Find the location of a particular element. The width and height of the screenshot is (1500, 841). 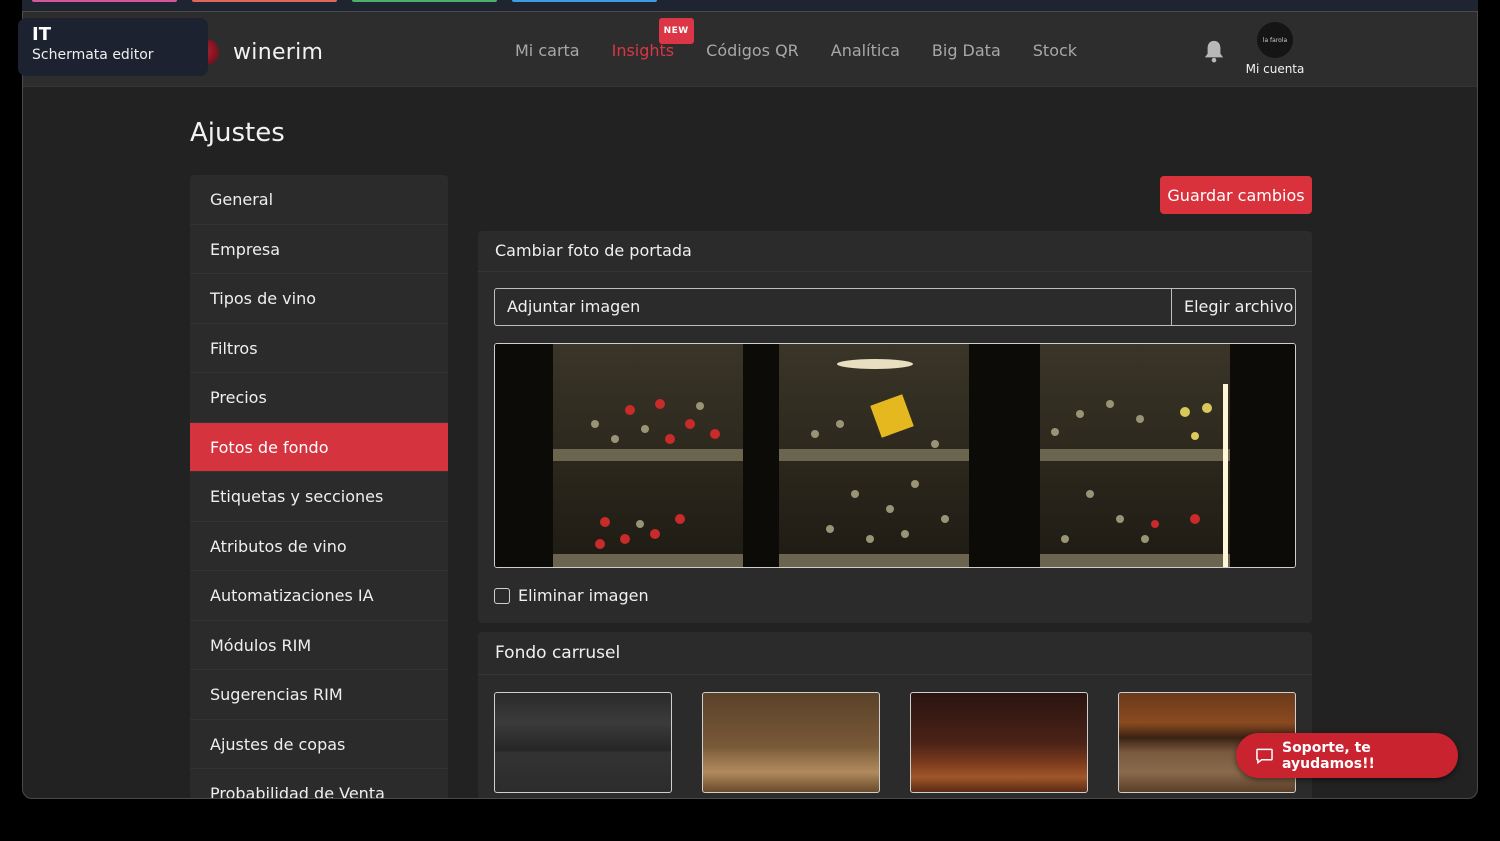

nav-big-data: Big Data is located at coordinates (966, 51).